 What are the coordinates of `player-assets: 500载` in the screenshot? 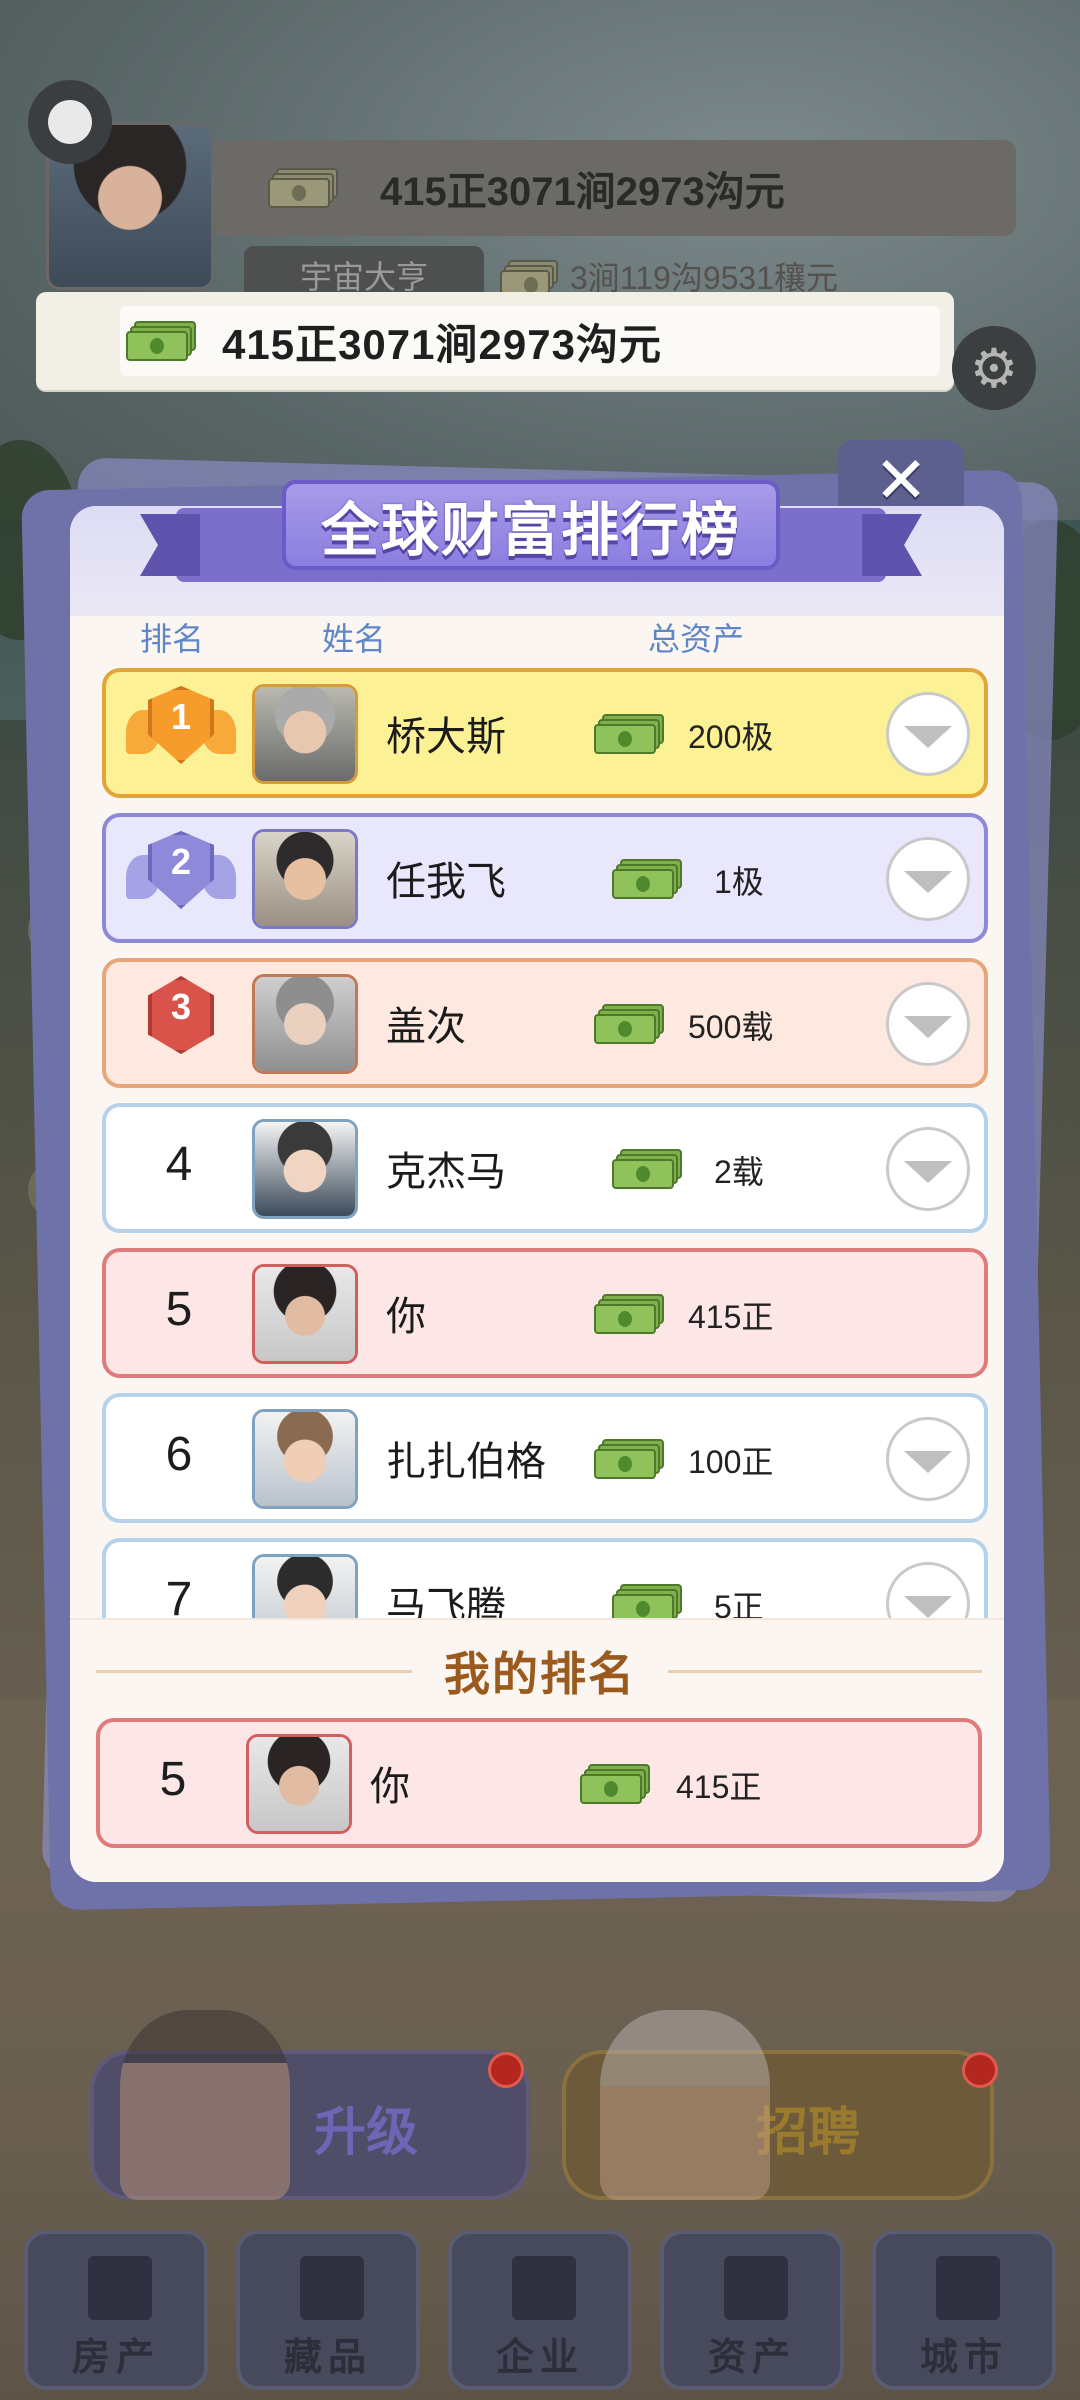 It's located at (731, 1027).